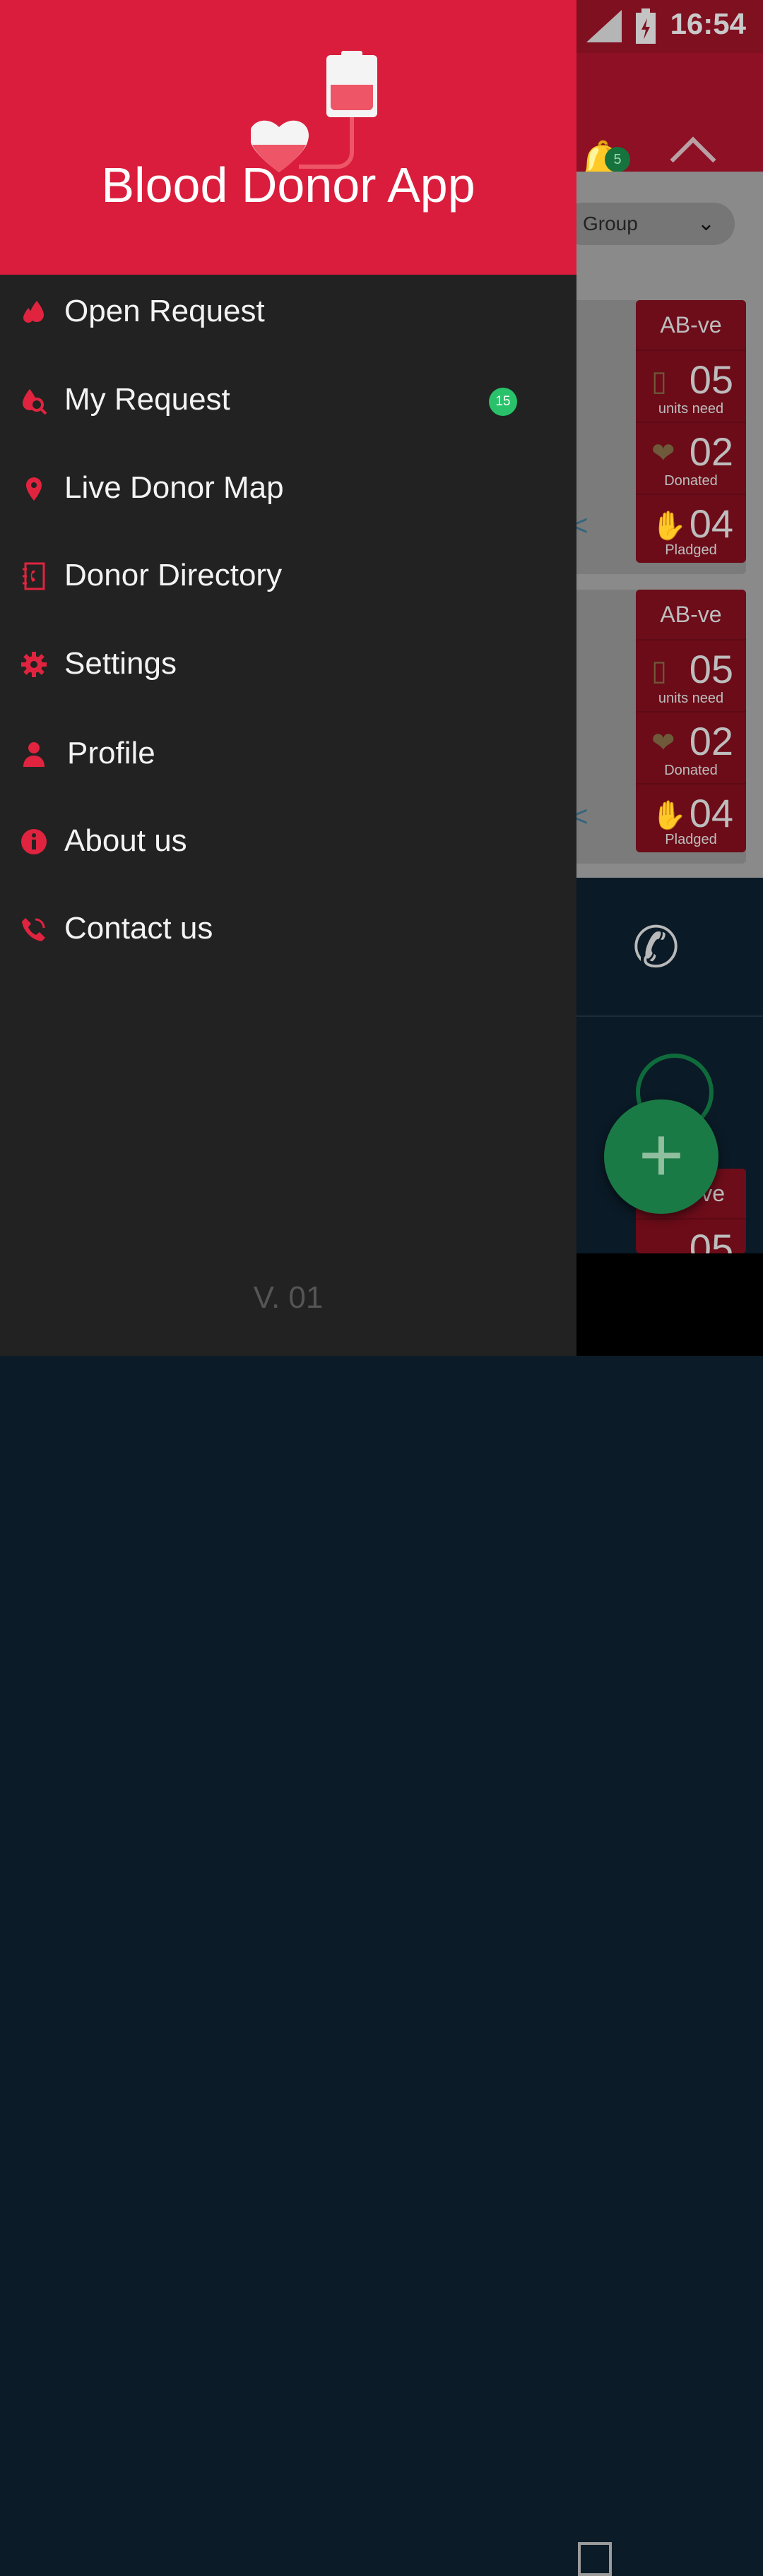  I want to click on menu-item-label: Open Request, so click(164, 311).